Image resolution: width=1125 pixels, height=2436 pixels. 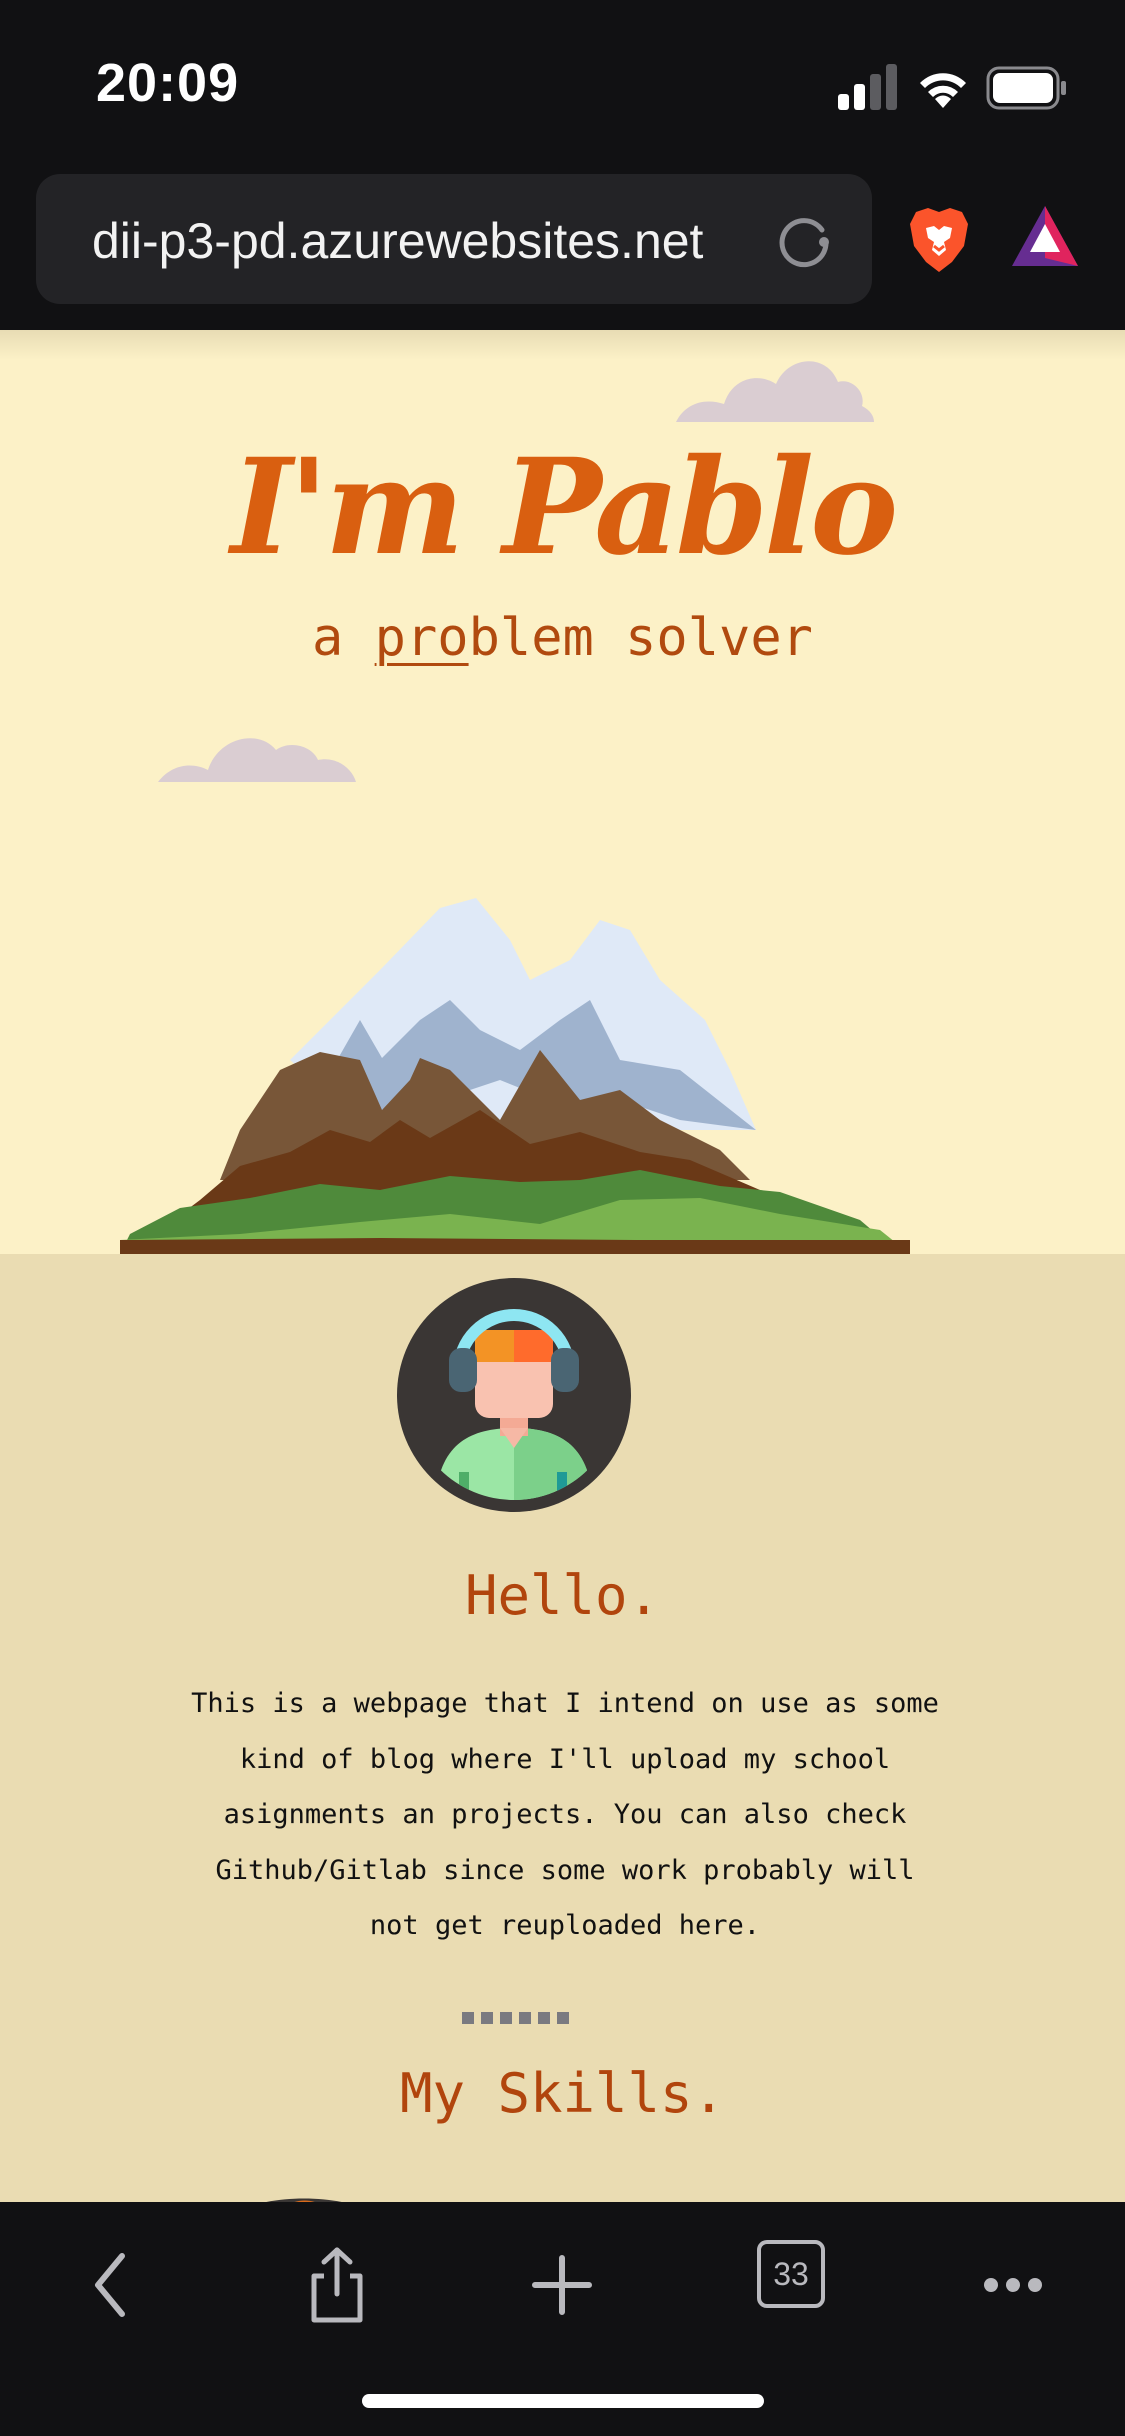 What do you see at coordinates (337, 2285) in the screenshot?
I see `share-icon` at bounding box center [337, 2285].